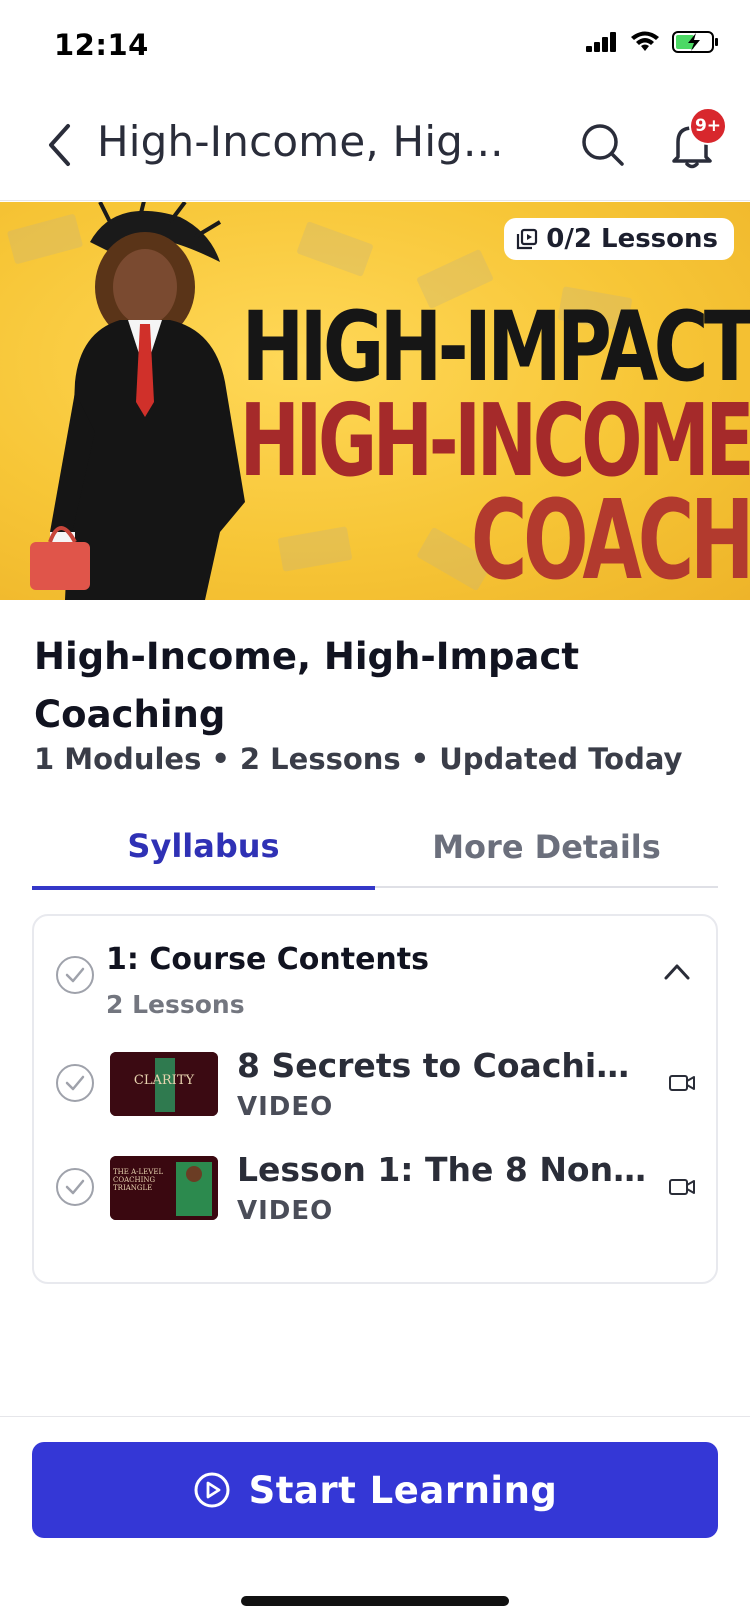 The width and height of the screenshot is (750, 1624). What do you see at coordinates (118, 759) in the screenshot?
I see `modules-count: 1 Modules` at bounding box center [118, 759].